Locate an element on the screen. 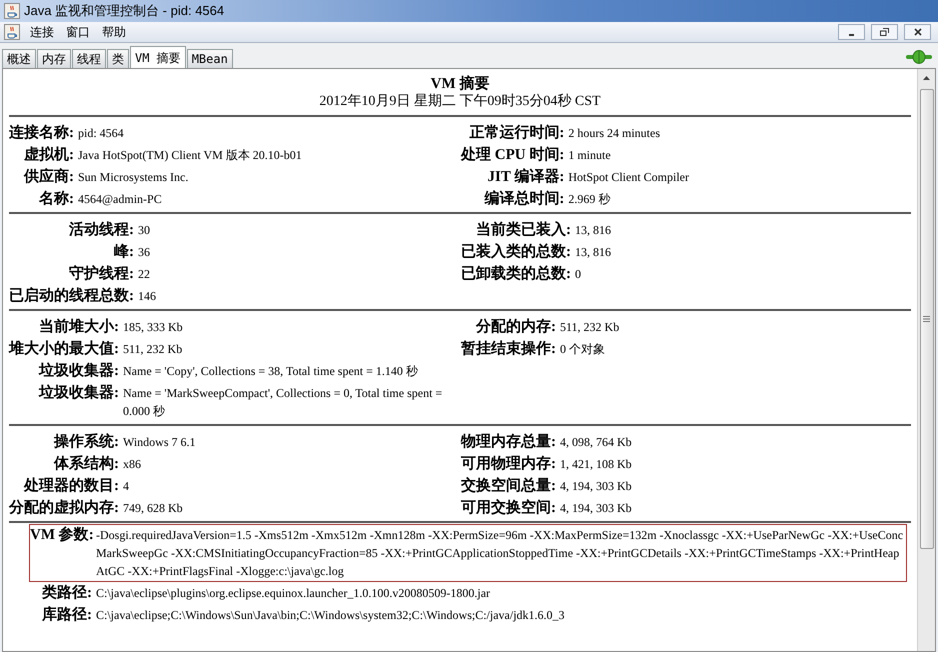 The width and height of the screenshot is (938, 652). field-value: 1 minute is located at coordinates (589, 155).